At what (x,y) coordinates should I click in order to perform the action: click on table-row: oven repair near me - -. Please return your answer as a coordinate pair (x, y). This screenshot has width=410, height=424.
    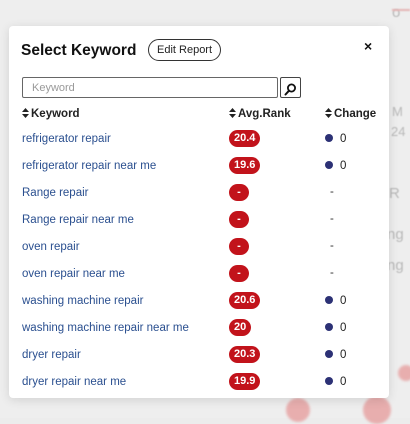
    Looking at the image, I should click on (199, 276).